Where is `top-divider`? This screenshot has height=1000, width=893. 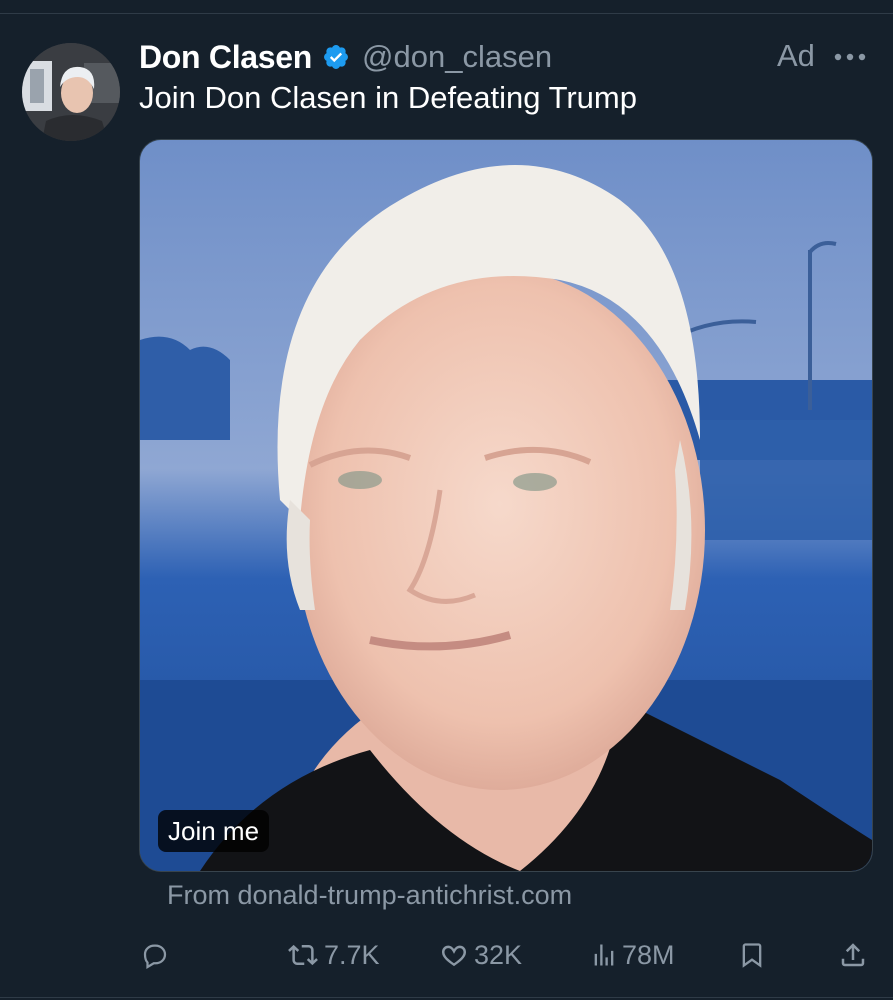
top-divider is located at coordinates (446, 13).